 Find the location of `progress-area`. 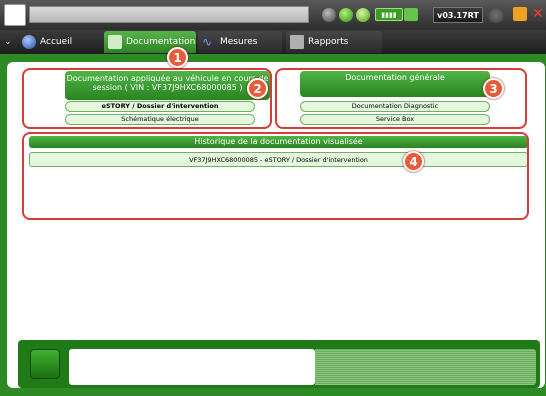

progress-area is located at coordinates (425, 367).